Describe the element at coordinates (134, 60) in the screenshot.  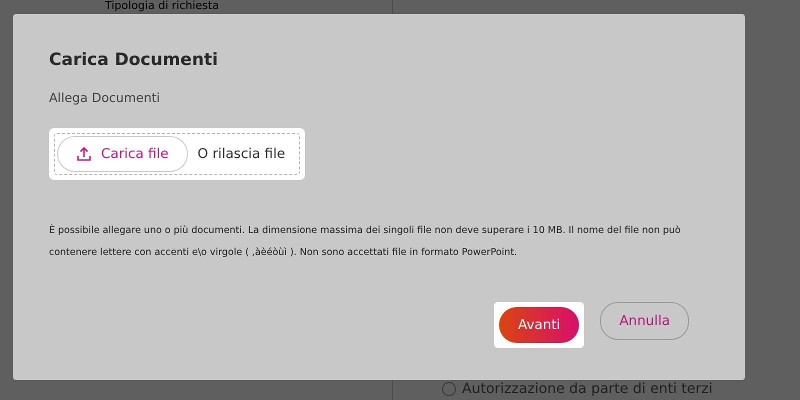
I see `dialog-title: Carica Documenti` at that location.